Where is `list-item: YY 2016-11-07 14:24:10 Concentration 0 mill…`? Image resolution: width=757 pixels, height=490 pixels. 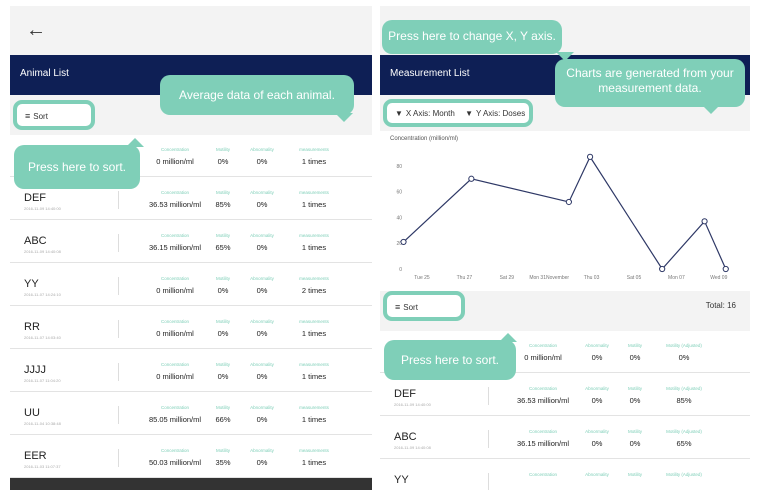
list-item: YY 2016-11-07 14:24:10 Concentration 0 mill… is located at coordinates (191, 285).